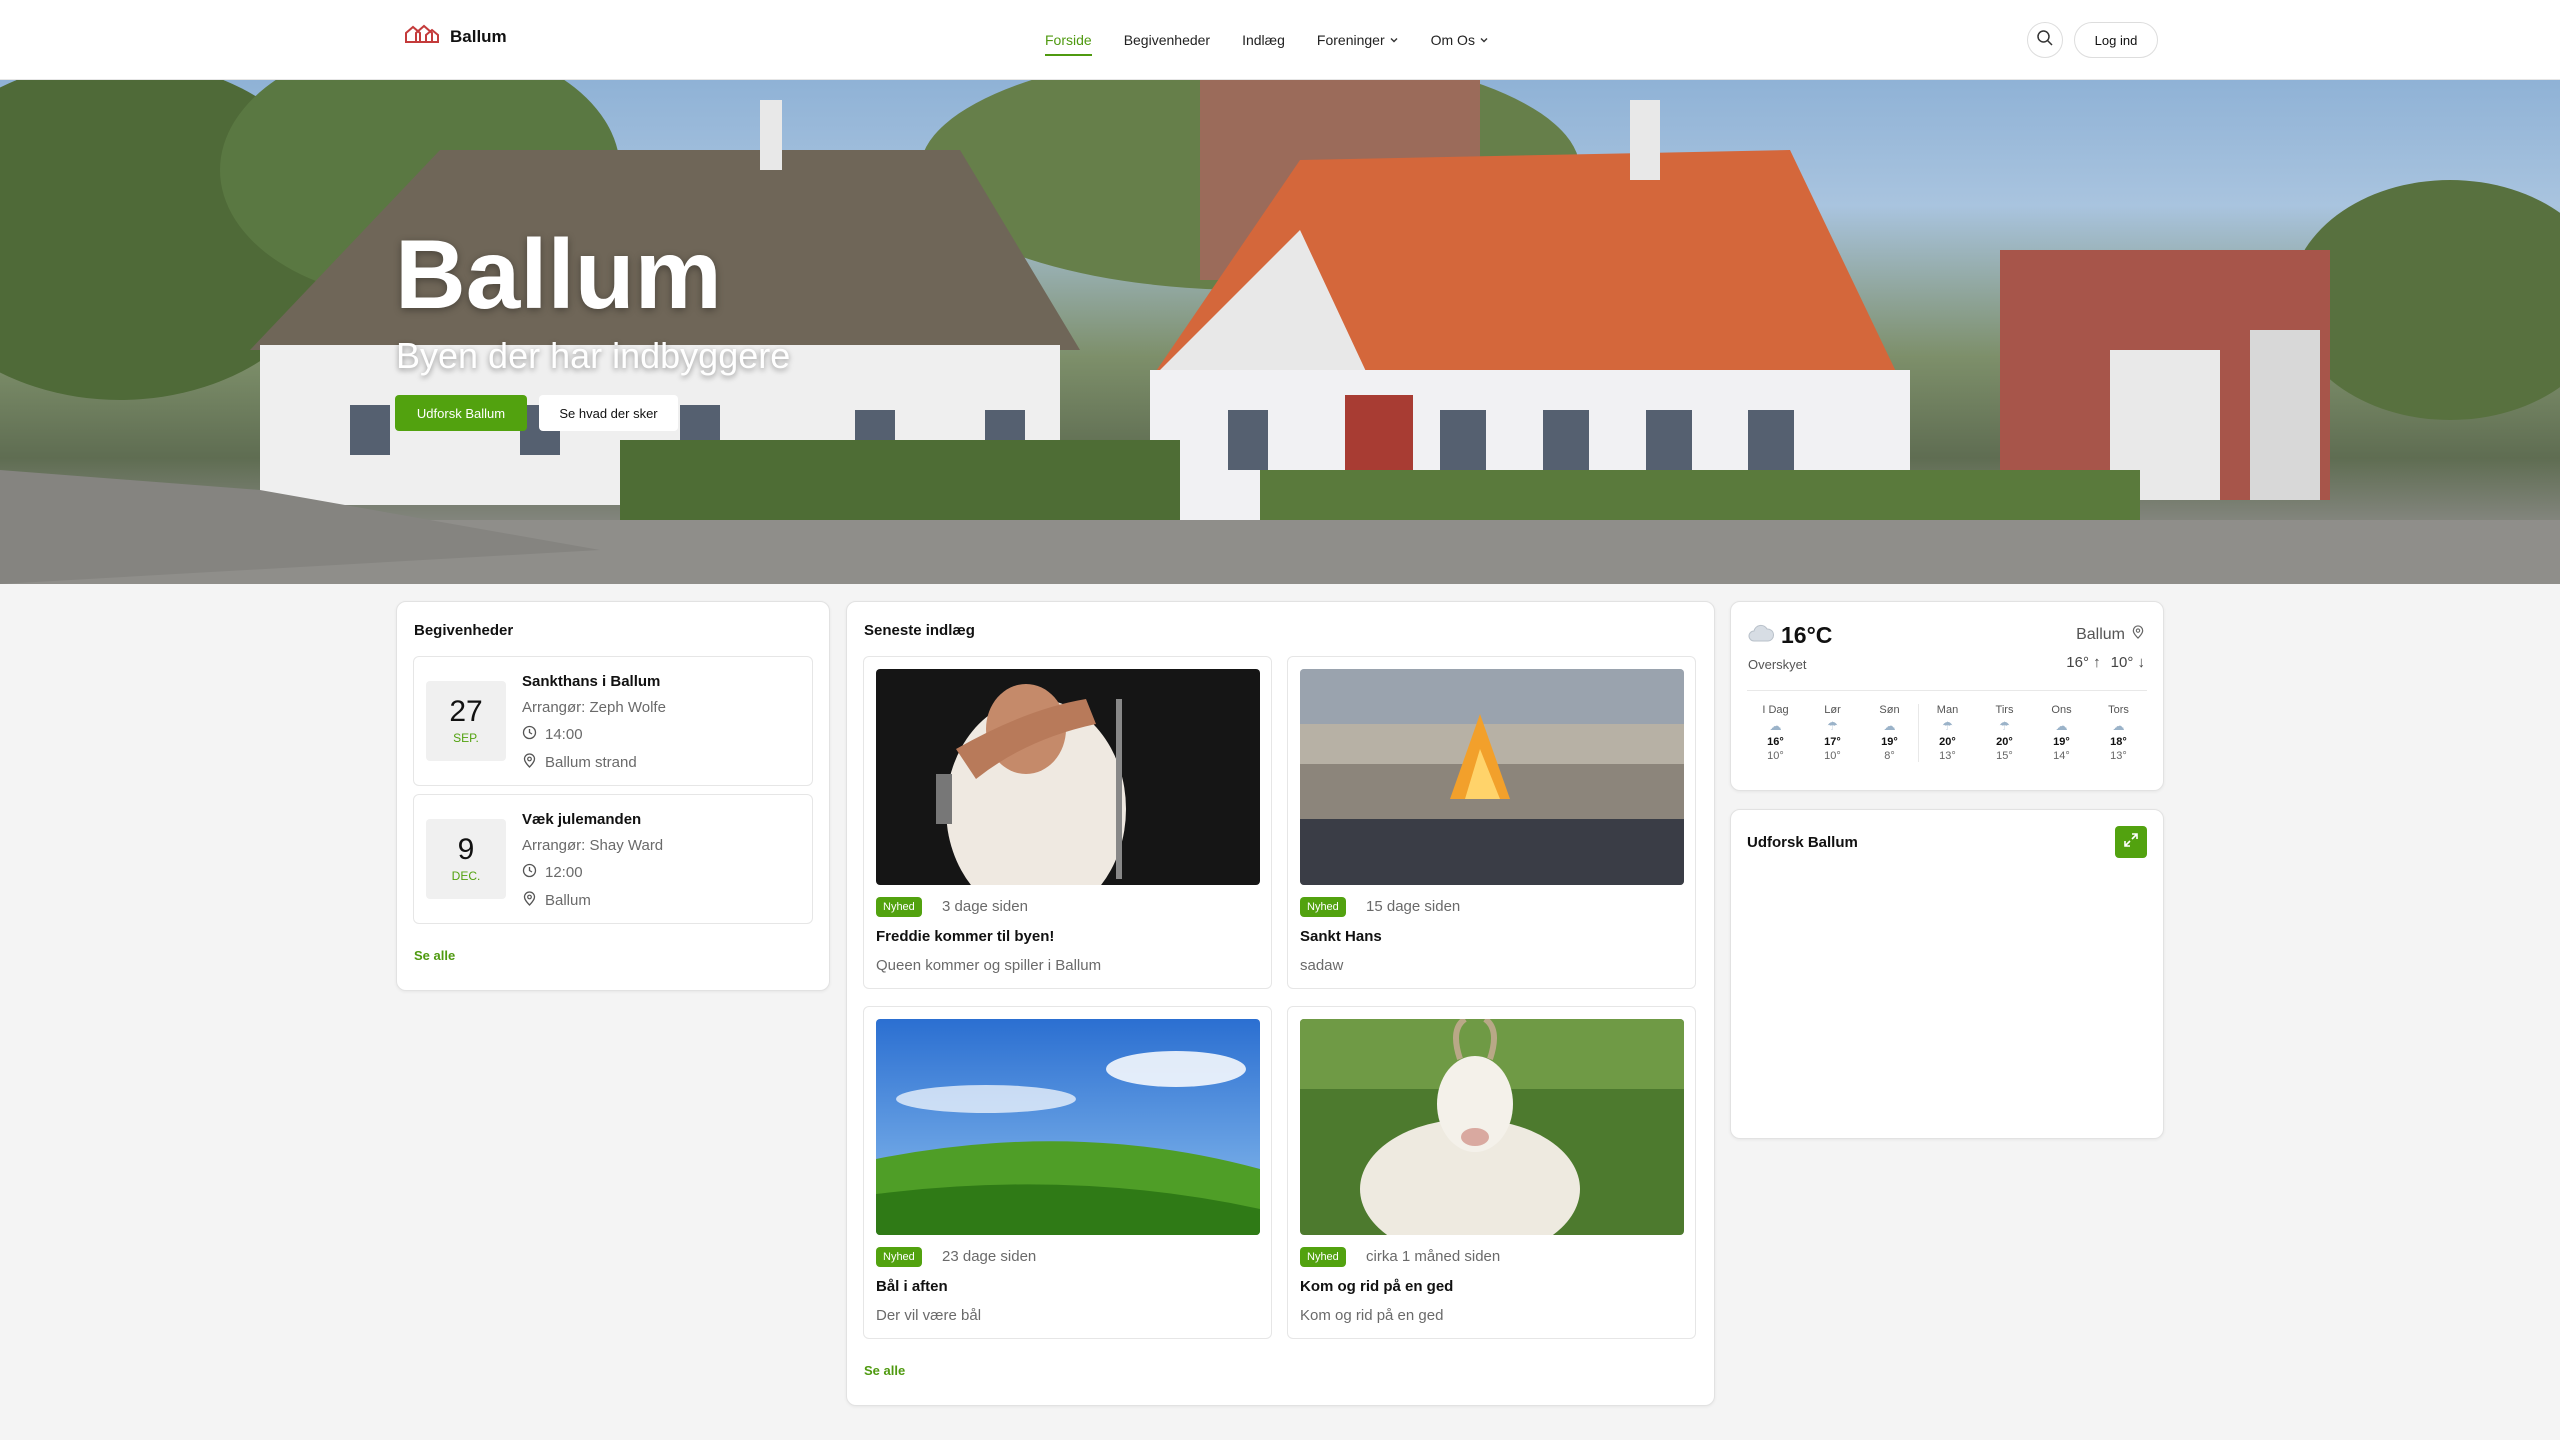 This screenshot has height=1440, width=2560. Describe the element at coordinates (884, 1370) in the screenshot. I see `posts-see-all-link: Se alle` at that location.